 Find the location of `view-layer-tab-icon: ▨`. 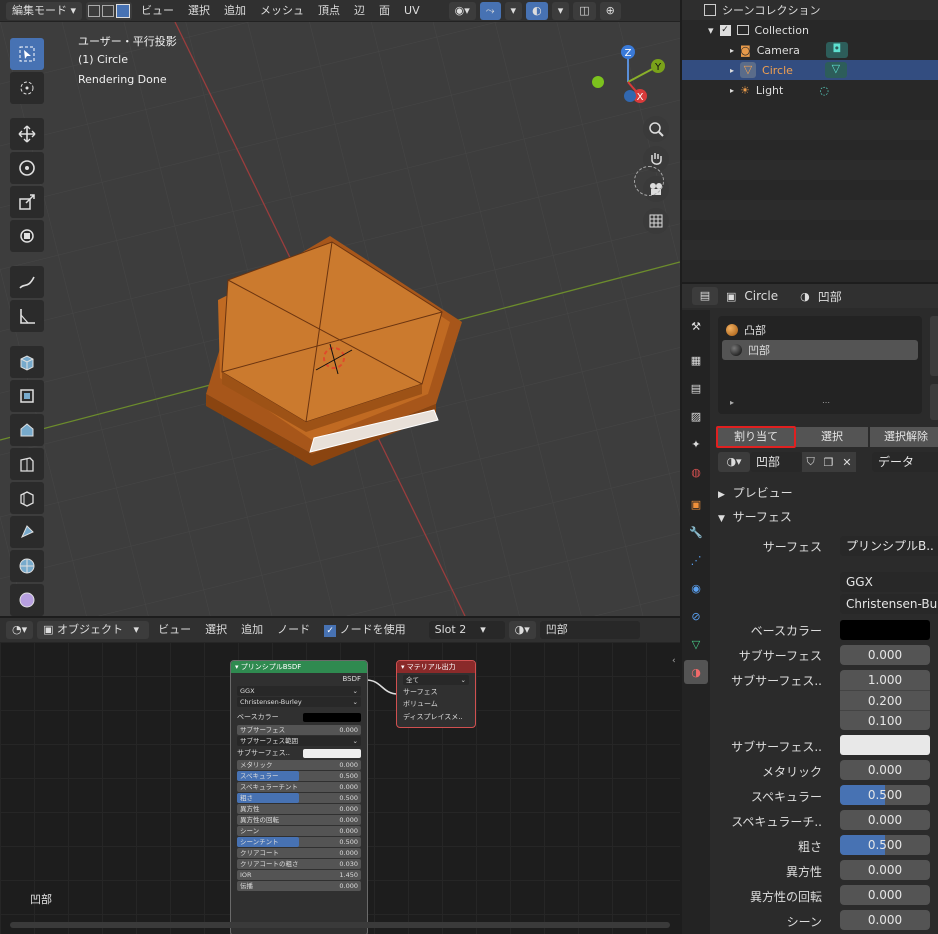

view-layer-tab-icon: ▨ is located at coordinates (696, 416).